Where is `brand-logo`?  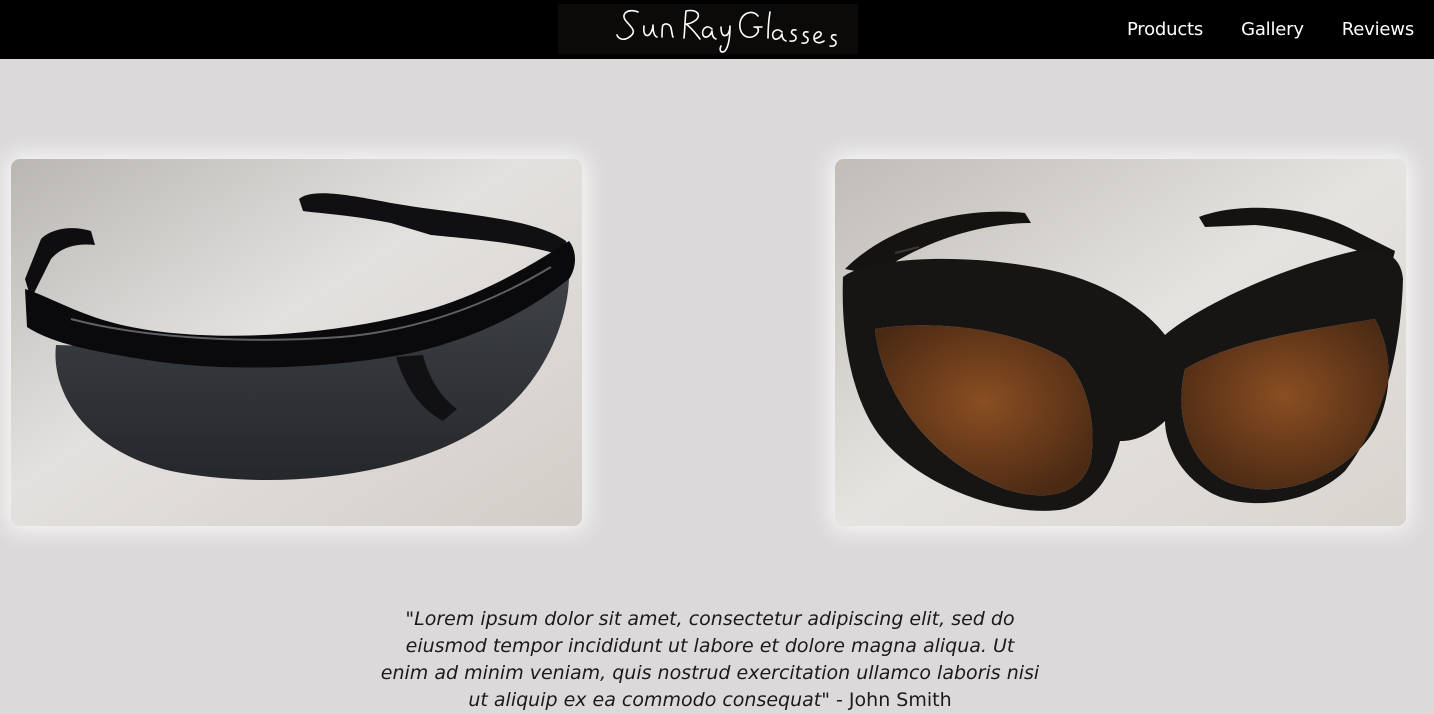 brand-logo is located at coordinates (708, 29).